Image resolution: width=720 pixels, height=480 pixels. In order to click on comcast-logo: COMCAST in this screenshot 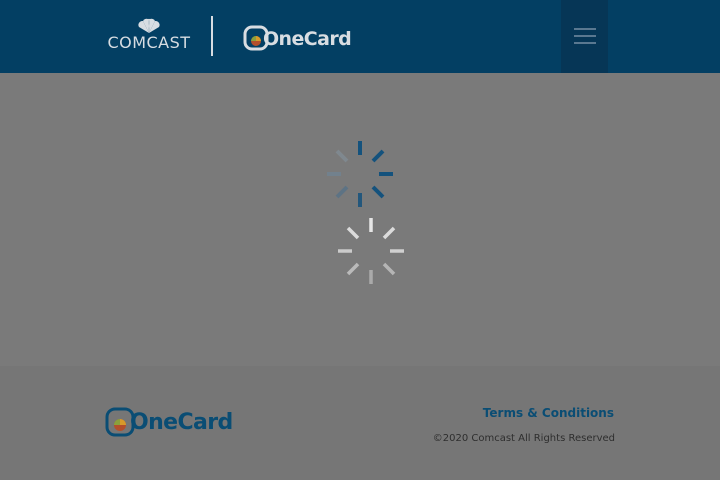, I will do `click(149, 36)`.